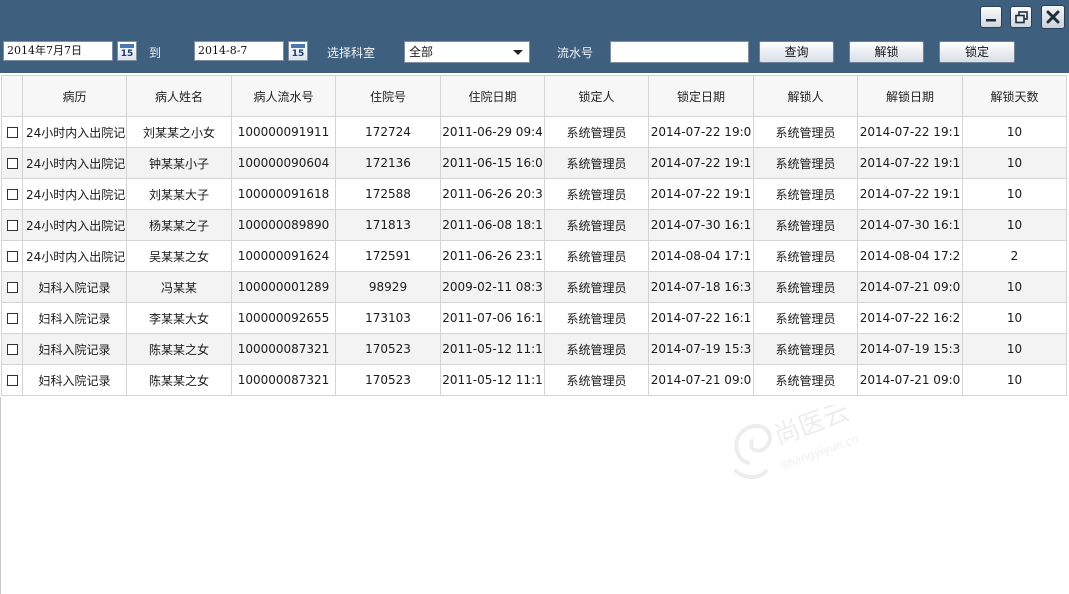 The width and height of the screenshot is (1069, 594). Describe the element at coordinates (910, 225) in the screenshot. I see `unlock-date-cell: 2014-07-30 16:1` at that location.